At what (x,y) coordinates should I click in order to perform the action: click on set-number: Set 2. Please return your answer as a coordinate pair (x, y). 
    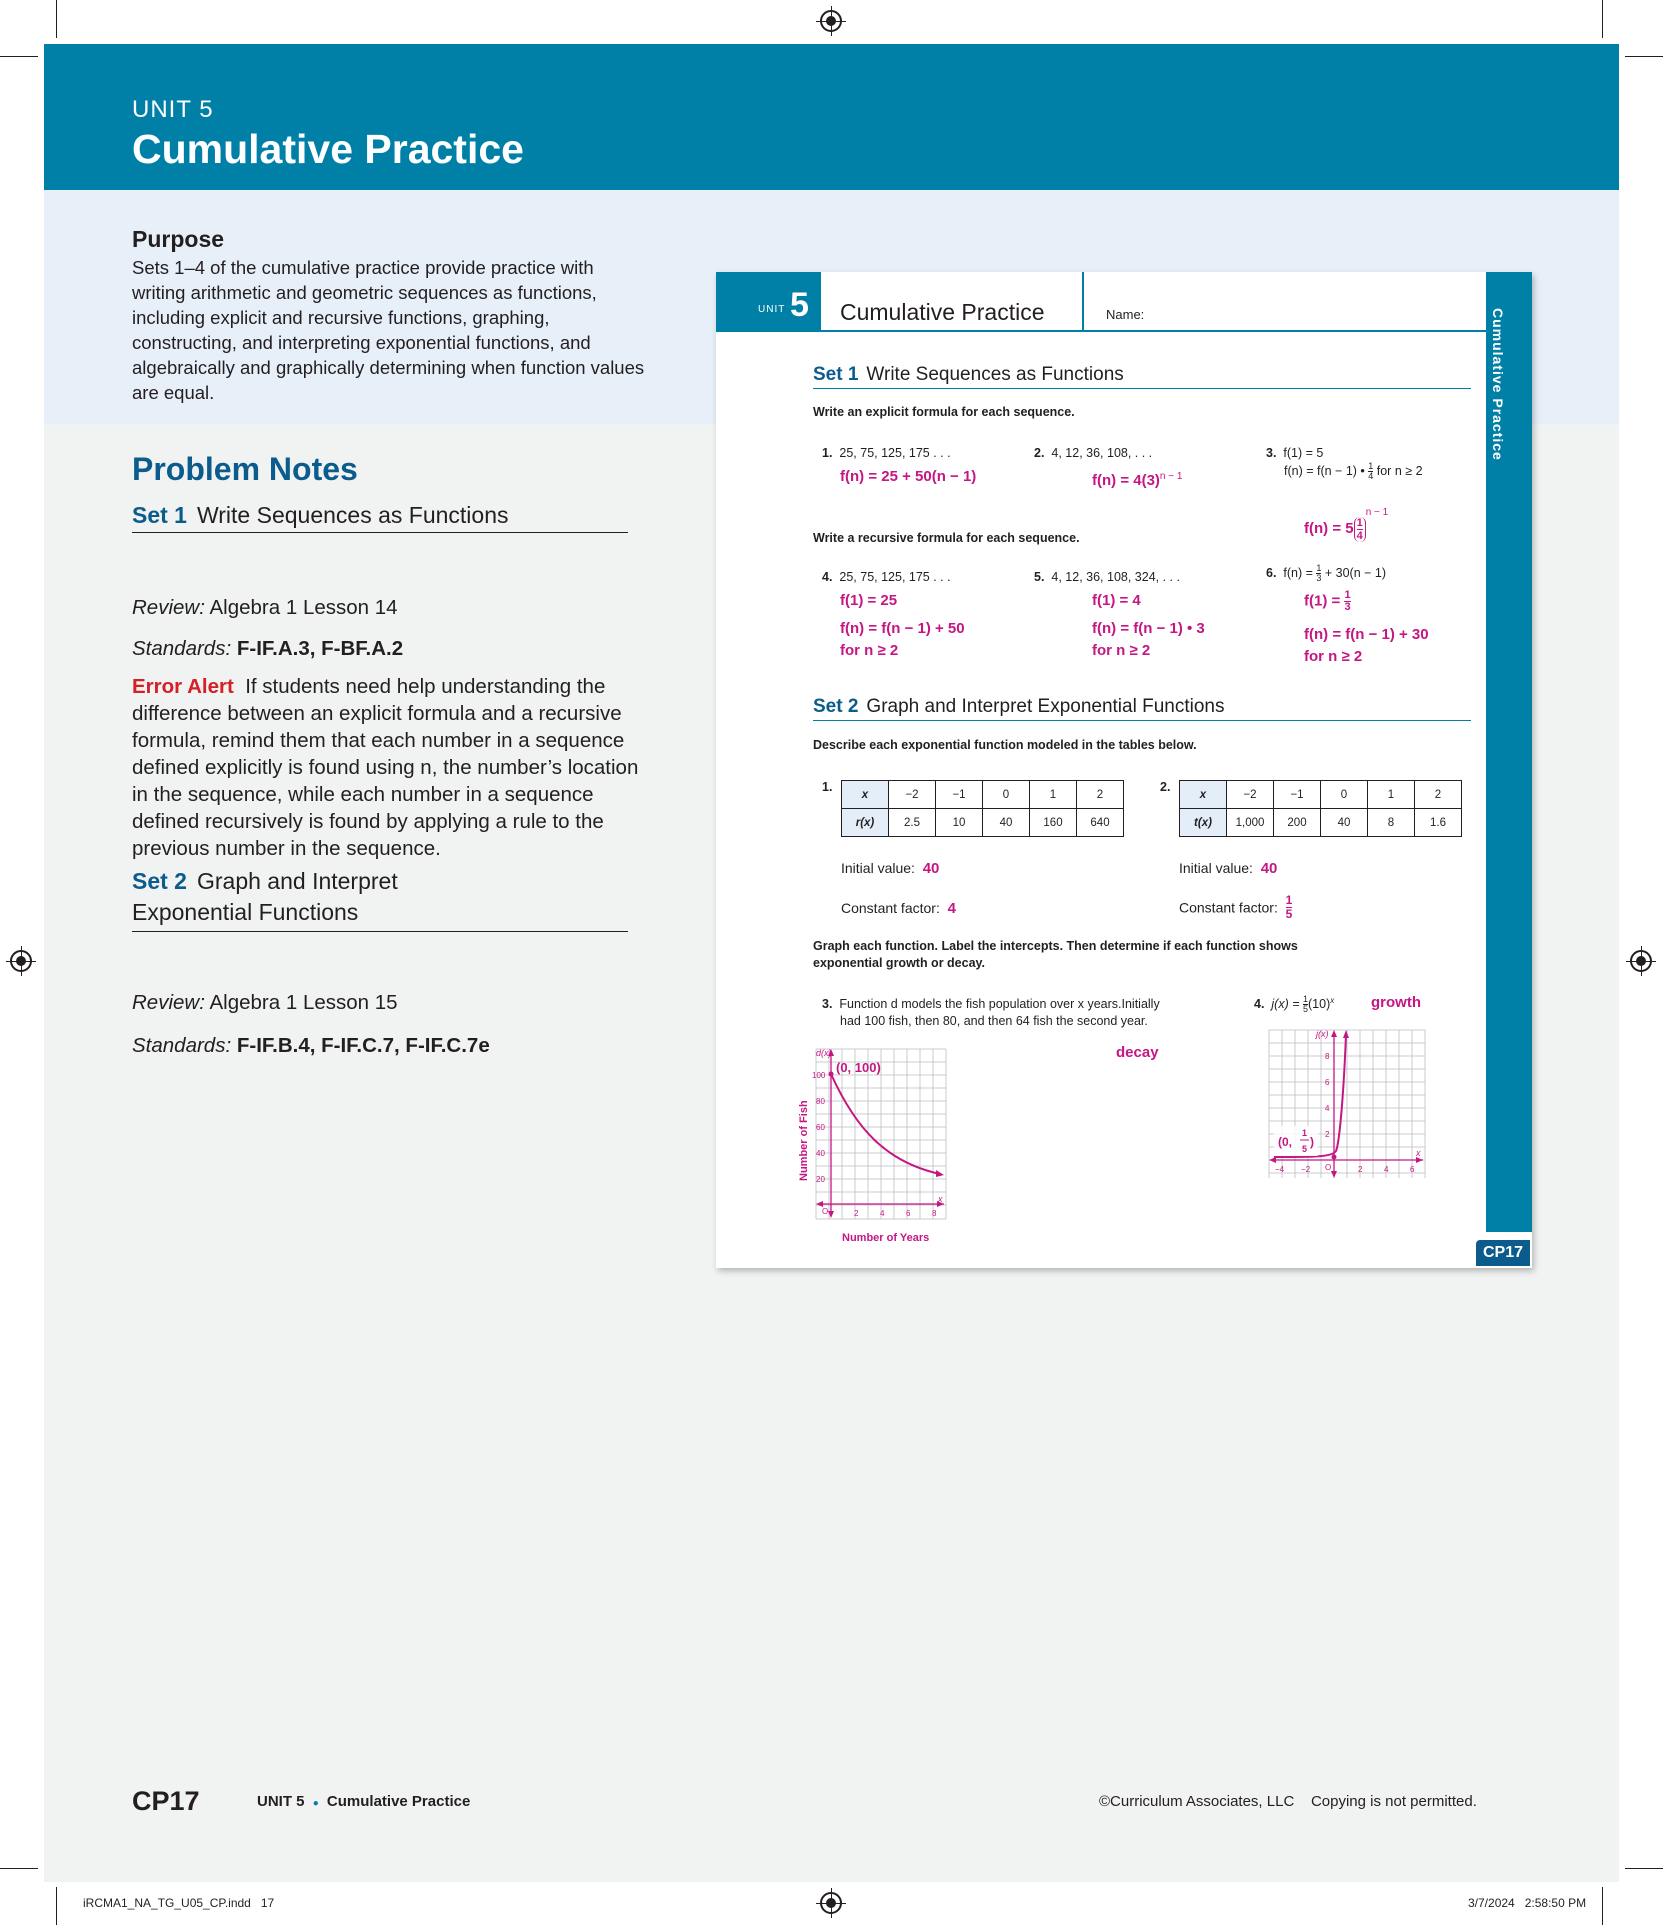
    Looking at the image, I should click on (836, 706).